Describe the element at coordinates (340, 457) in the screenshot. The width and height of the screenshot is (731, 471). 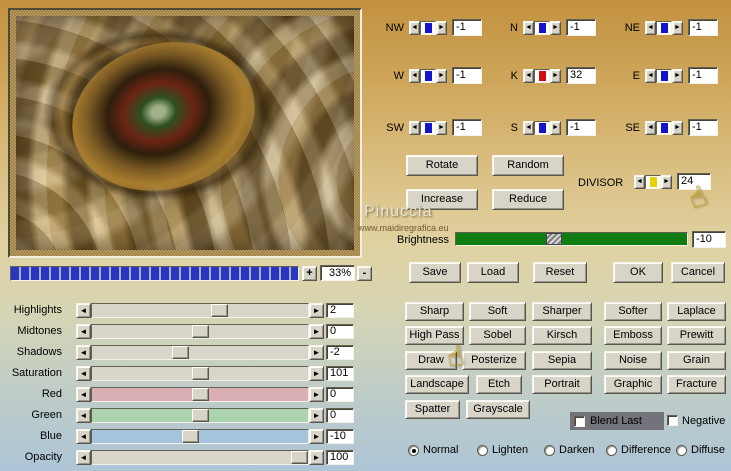
I see `value-opacity: 100` at that location.